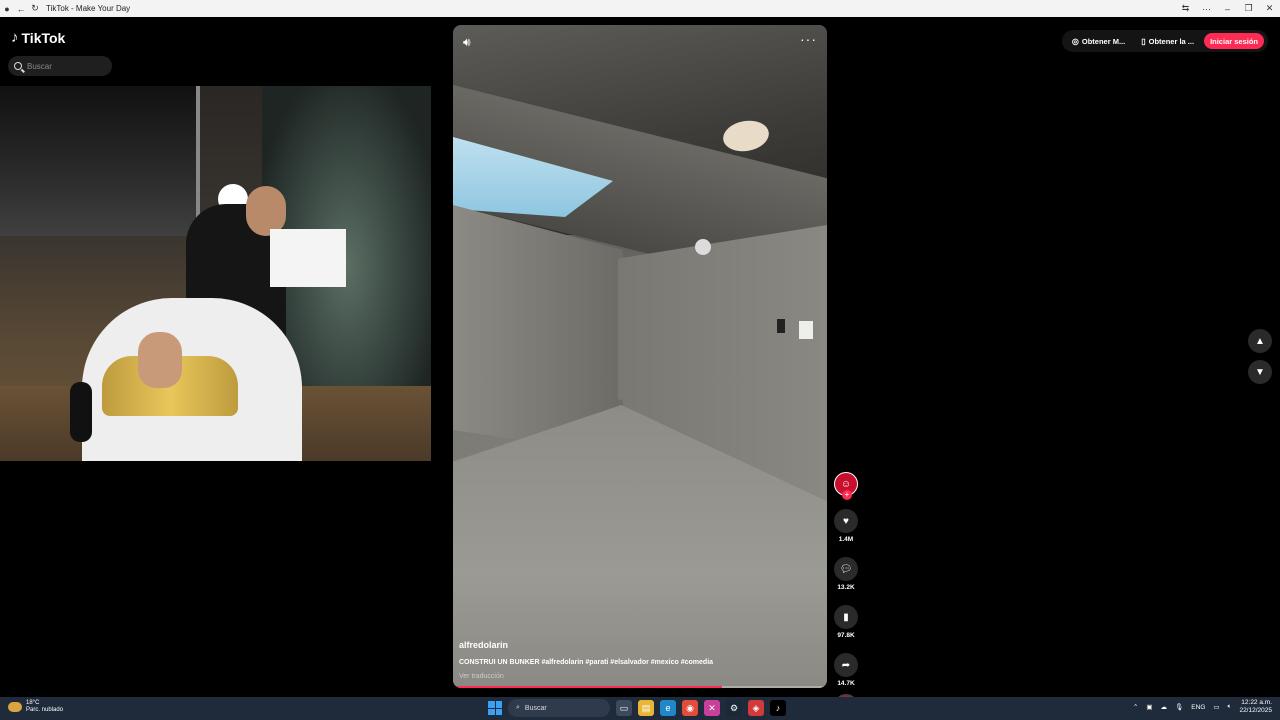 This screenshot has width=1280, height=720. I want to click on like-button: ♥, so click(846, 521).